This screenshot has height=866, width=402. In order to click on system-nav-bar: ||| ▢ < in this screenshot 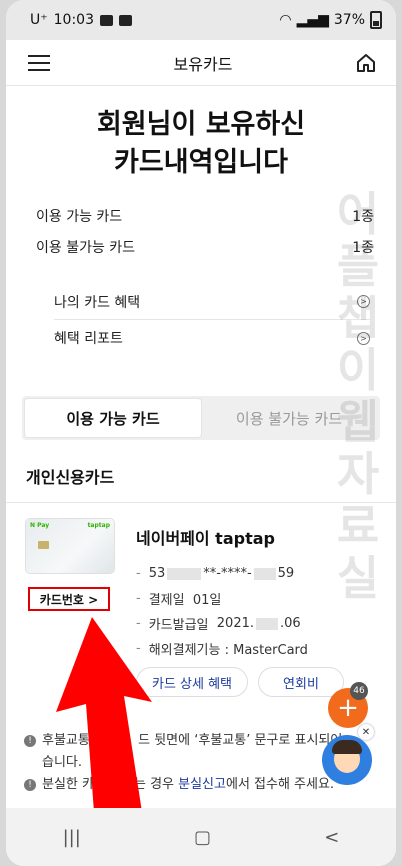, I will do `click(201, 837)`.